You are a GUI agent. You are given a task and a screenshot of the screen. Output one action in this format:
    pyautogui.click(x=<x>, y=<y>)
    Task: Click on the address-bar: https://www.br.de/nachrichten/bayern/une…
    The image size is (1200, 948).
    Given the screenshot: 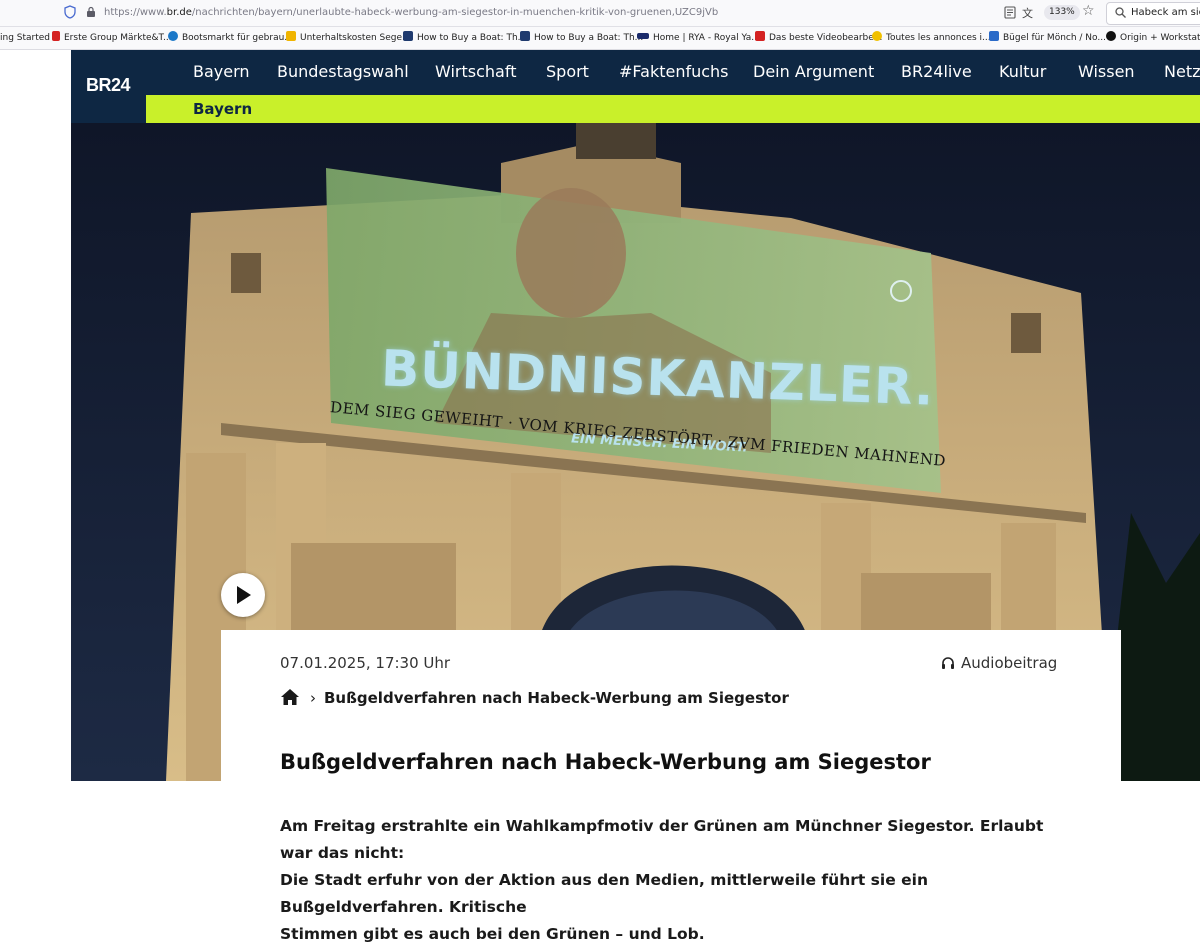 What is the action you would take?
    pyautogui.click(x=600, y=13)
    